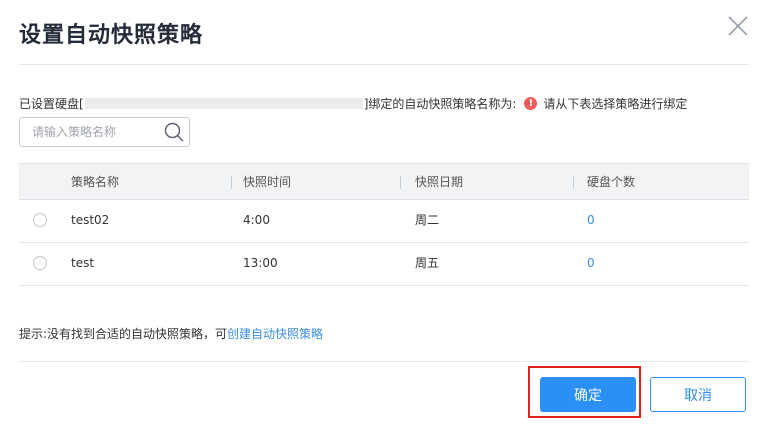  Describe the element at coordinates (275, 334) in the screenshot. I see `create-policy-link: 创建自动快照策略` at that location.